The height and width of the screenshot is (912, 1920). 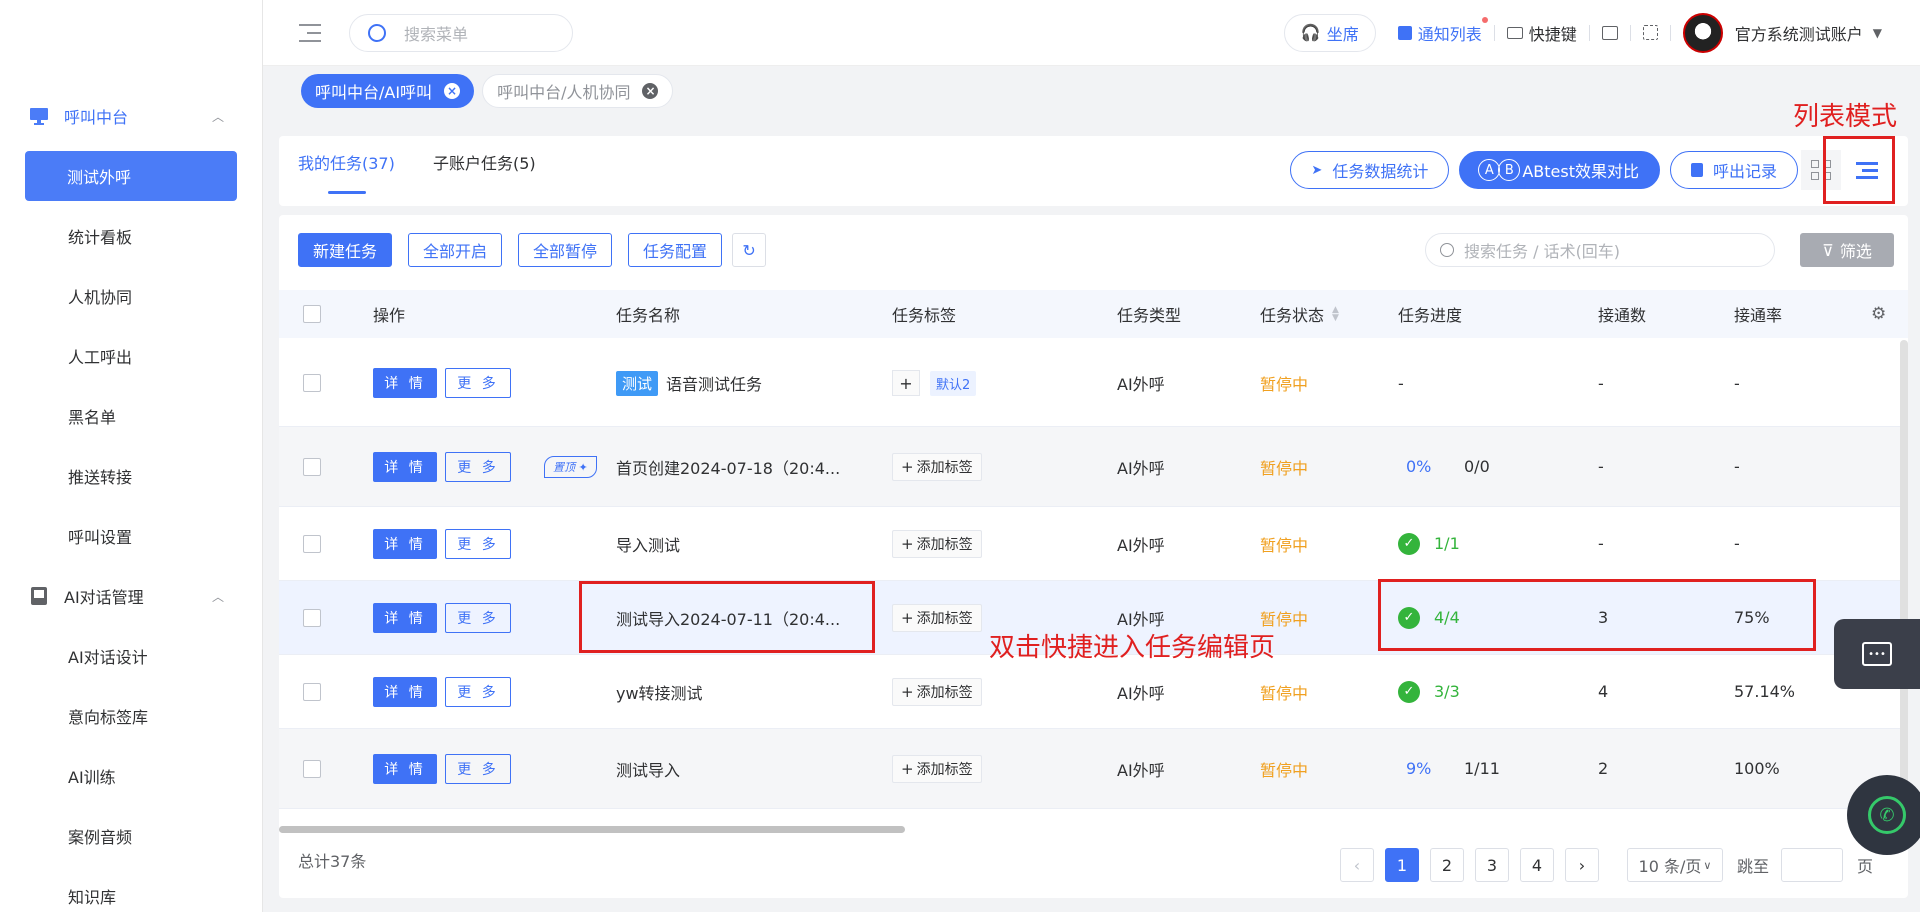 I want to click on task-type: AI外呼, so click(x=1141, y=384).